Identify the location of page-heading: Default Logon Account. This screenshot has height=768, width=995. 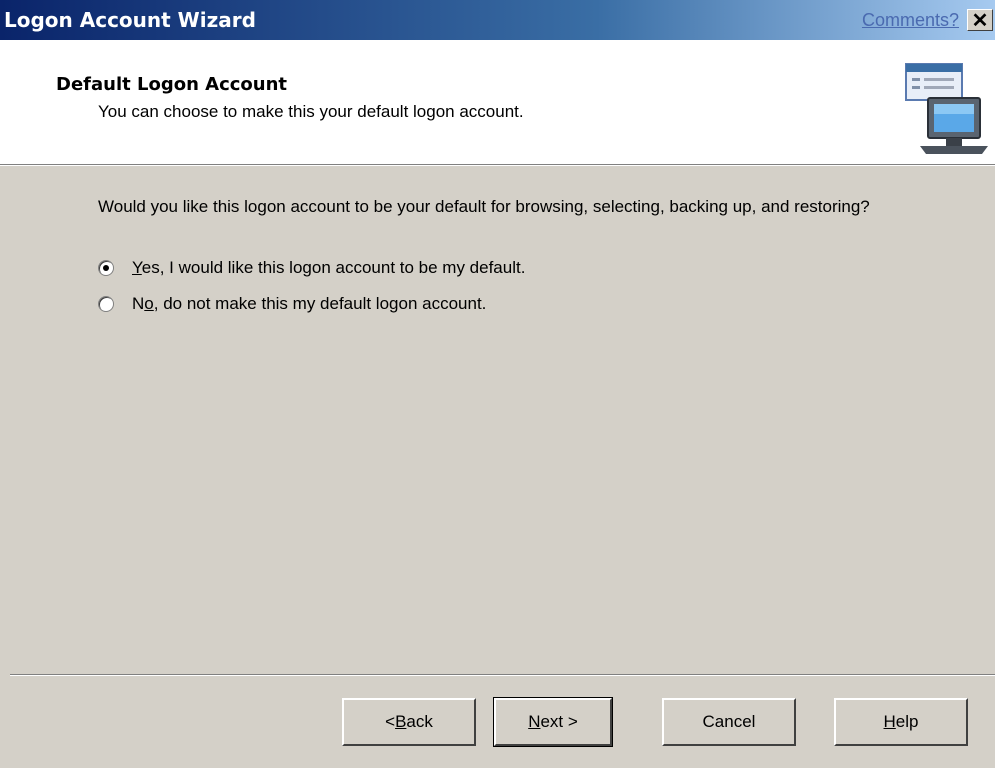
(172, 84).